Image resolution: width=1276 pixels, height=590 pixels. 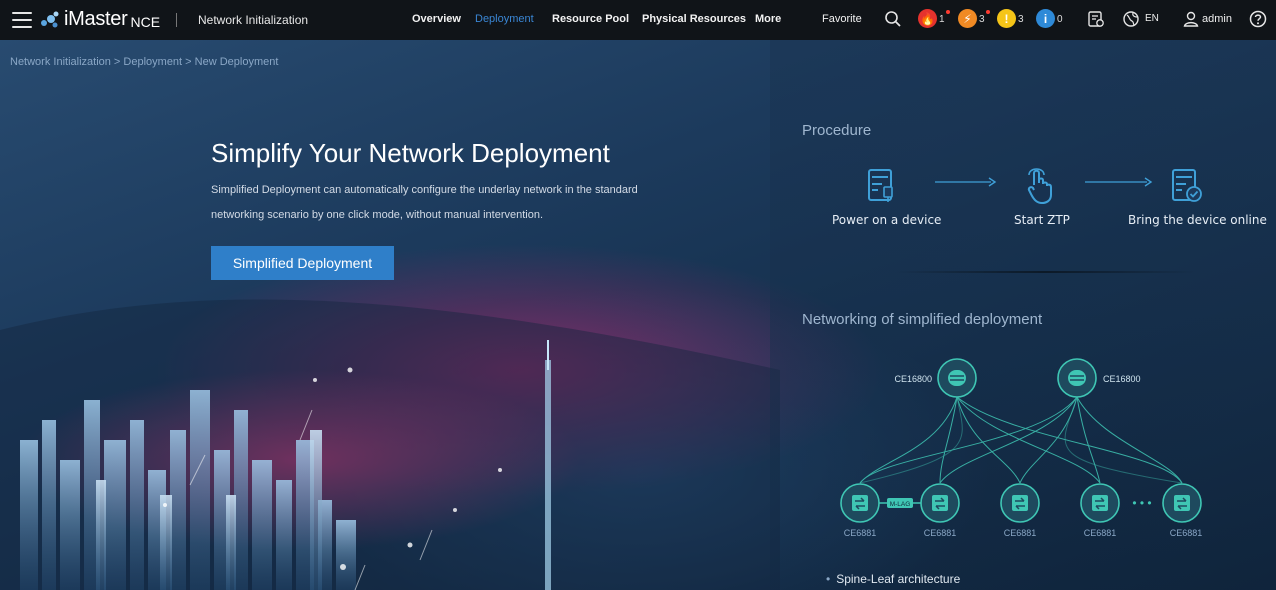 What do you see at coordinates (898, 579) in the screenshot?
I see `architecture-label: Spine-Leaf architecture` at bounding box center [898, 579].